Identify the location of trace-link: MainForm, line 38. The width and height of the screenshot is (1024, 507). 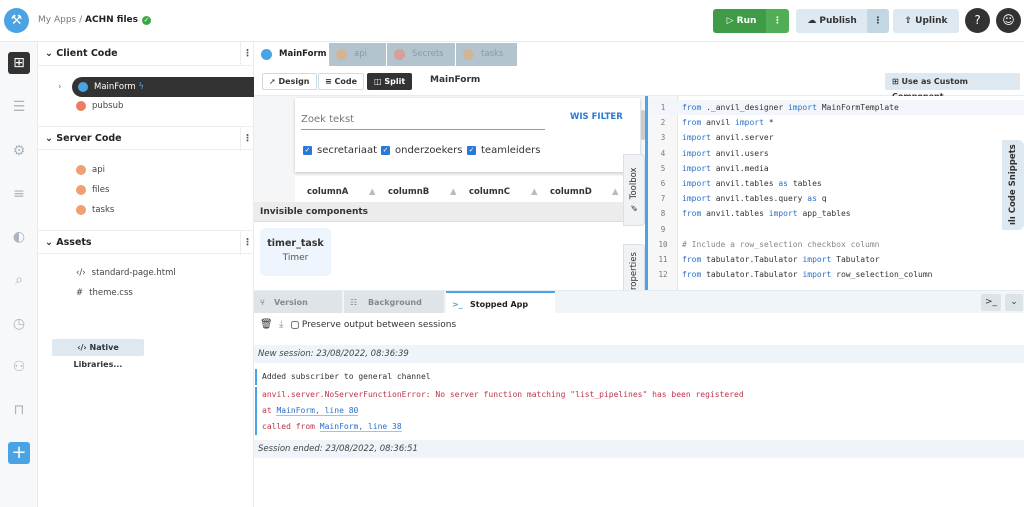
(360, 427).